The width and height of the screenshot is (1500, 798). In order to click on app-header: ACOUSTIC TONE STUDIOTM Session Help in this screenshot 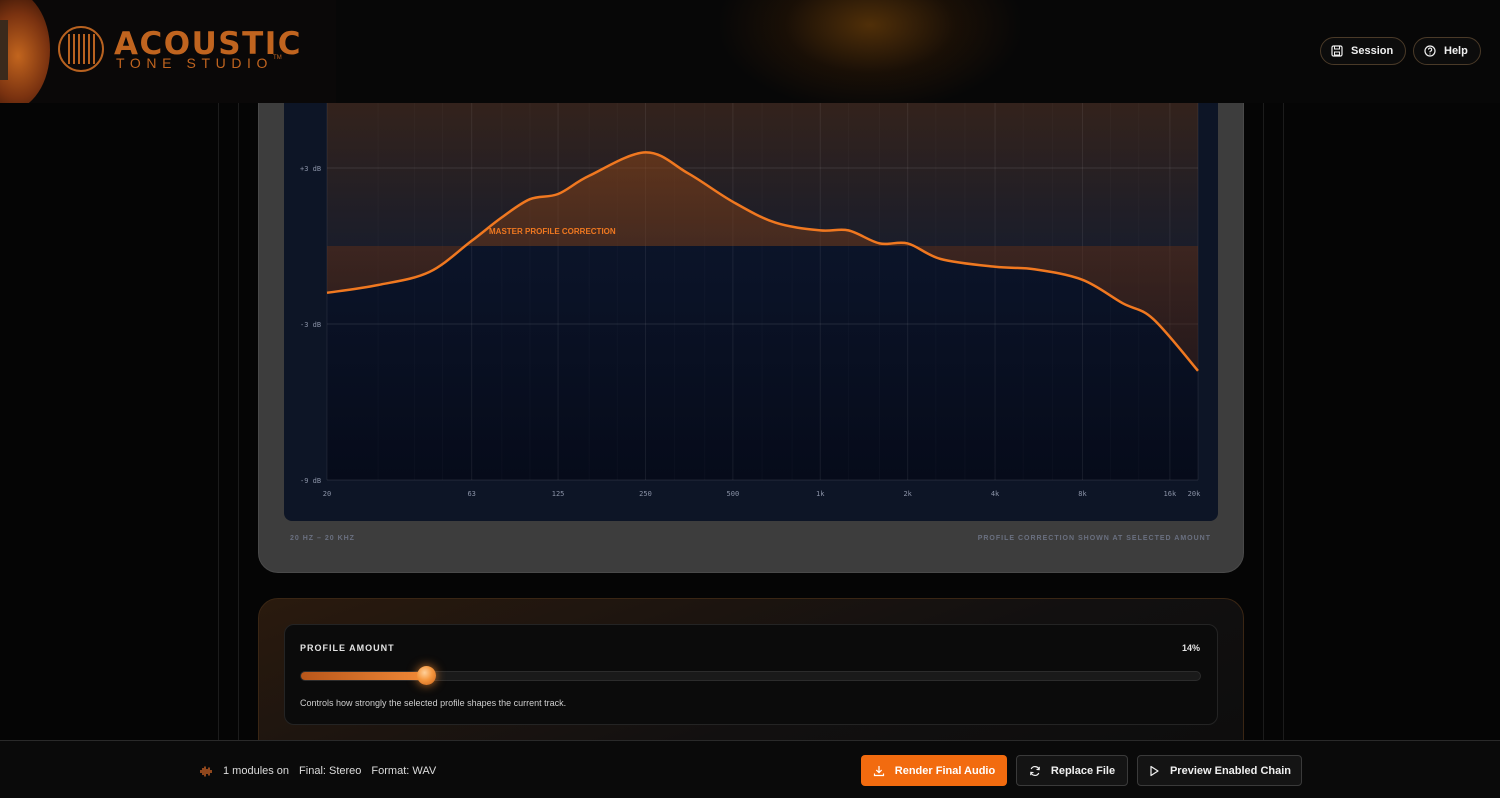, I will do `click(750, 51)`.